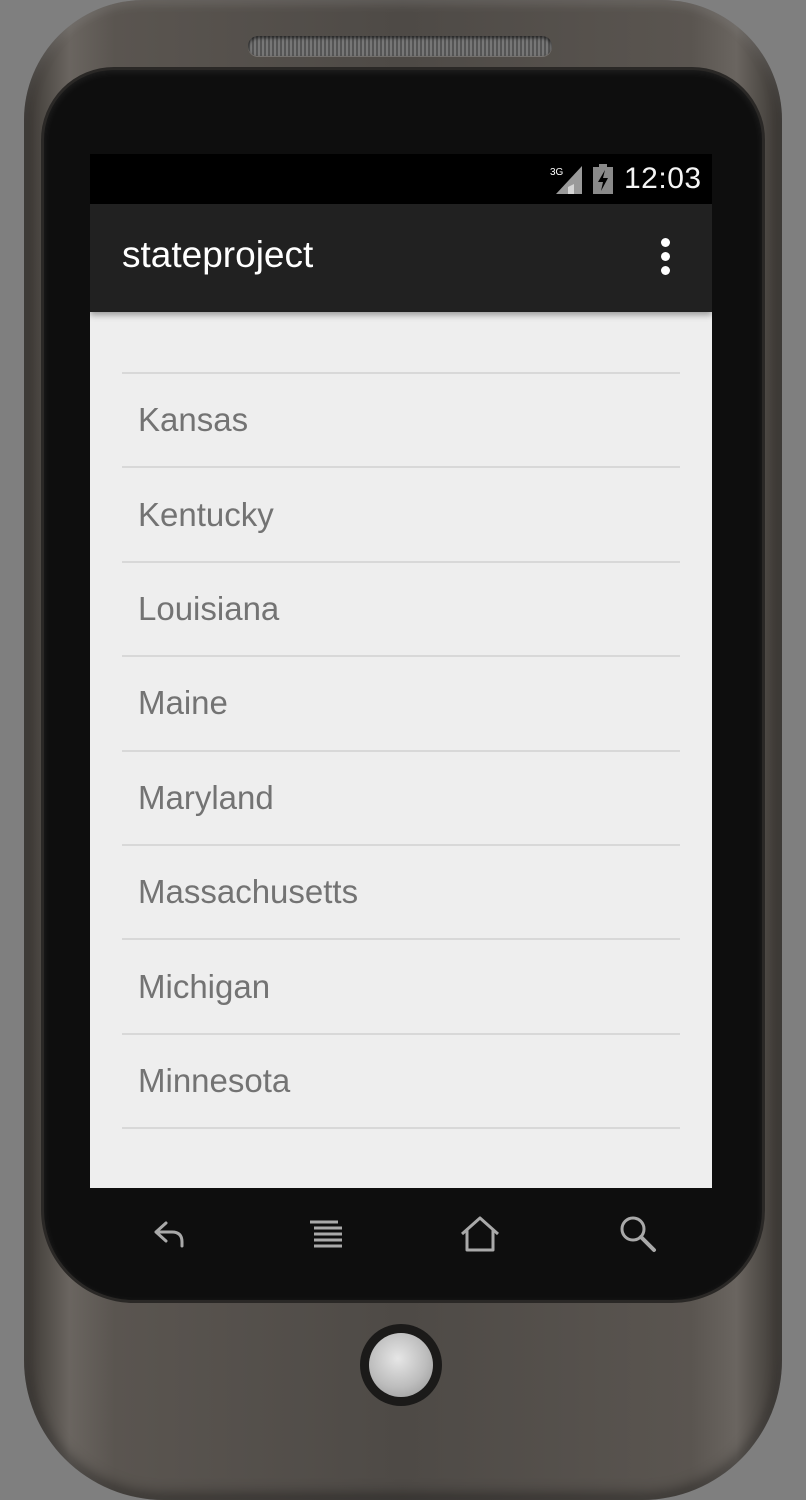 Image resolution: width=806 pixels, height=1500 pixels. I want to click on home-icon, so click(480, 1234).